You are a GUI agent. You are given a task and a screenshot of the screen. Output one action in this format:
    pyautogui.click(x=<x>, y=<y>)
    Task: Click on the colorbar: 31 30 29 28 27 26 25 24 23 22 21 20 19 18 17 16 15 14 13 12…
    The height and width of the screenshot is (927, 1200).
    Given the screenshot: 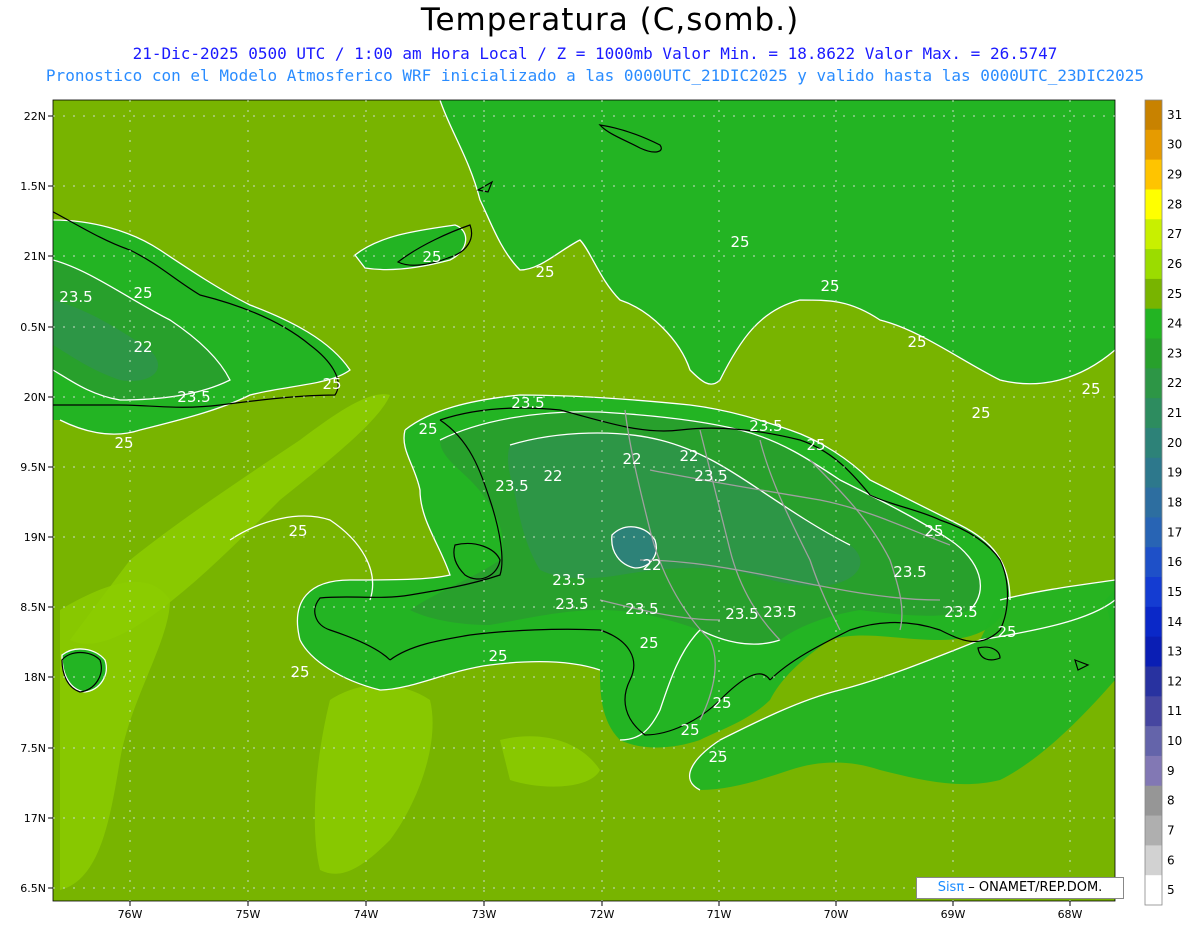 What is the action you would take?
    pyautogui.click(x=1163, y=502)
    